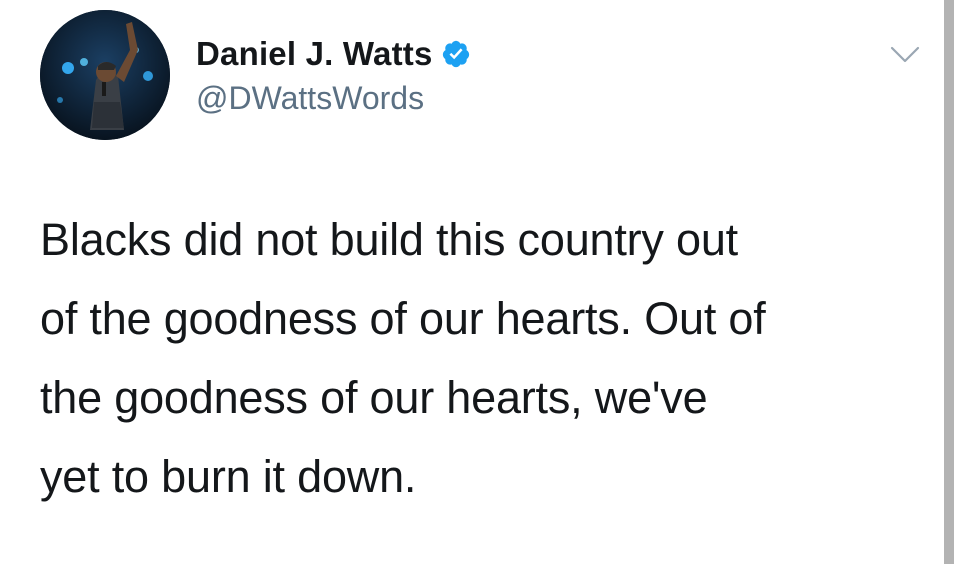  What do you see at coordinates (314, 54) in the screenshot?
I see `display-name: Daniel J. Watts` at bounding box center [314, 54].